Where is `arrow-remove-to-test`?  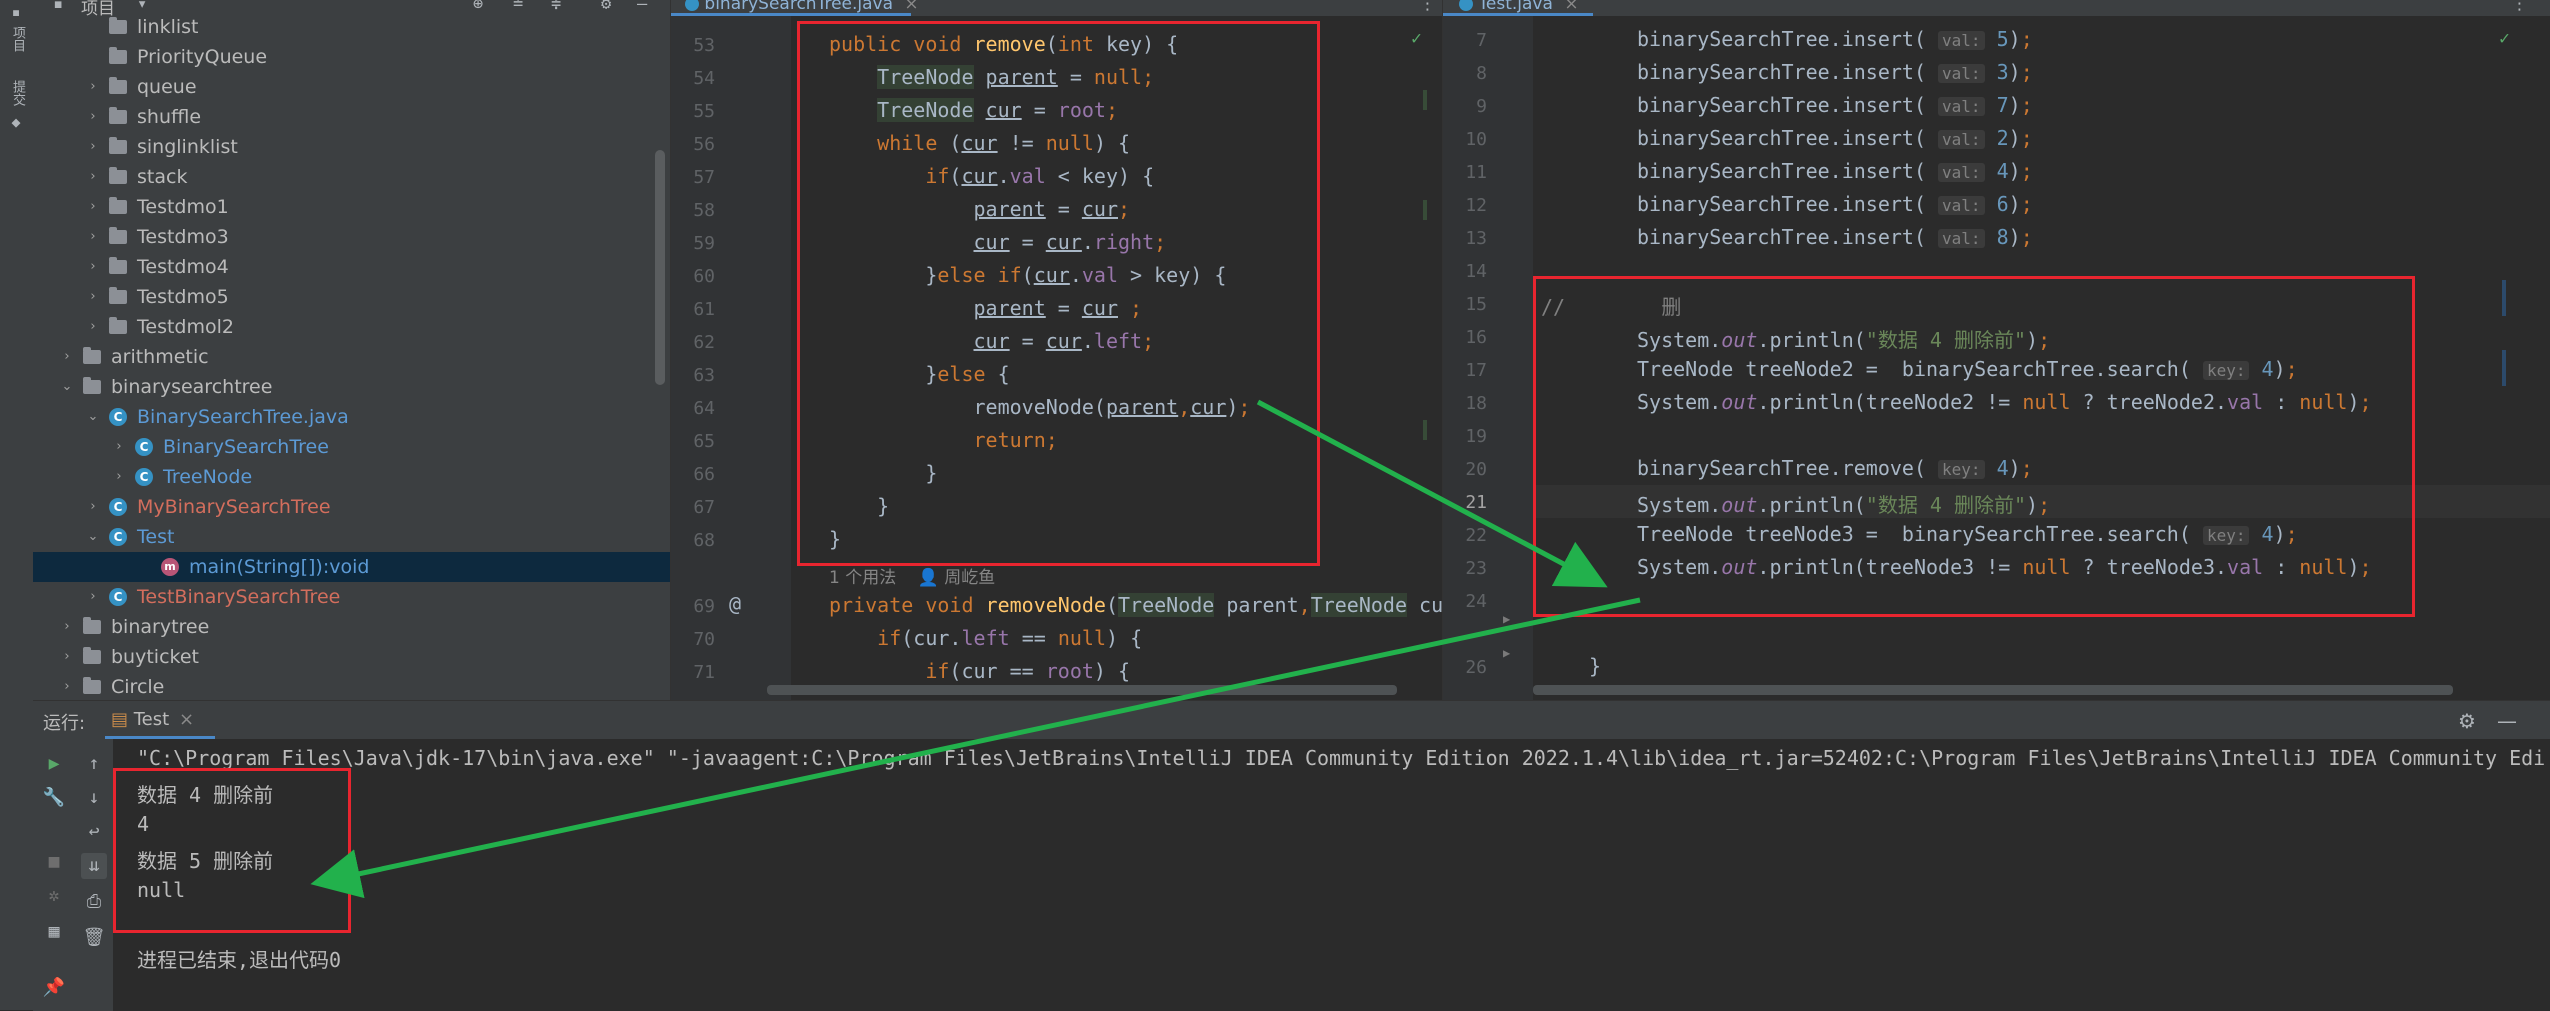 arrow-remove-to-test is located at coordinates (1432, 493).